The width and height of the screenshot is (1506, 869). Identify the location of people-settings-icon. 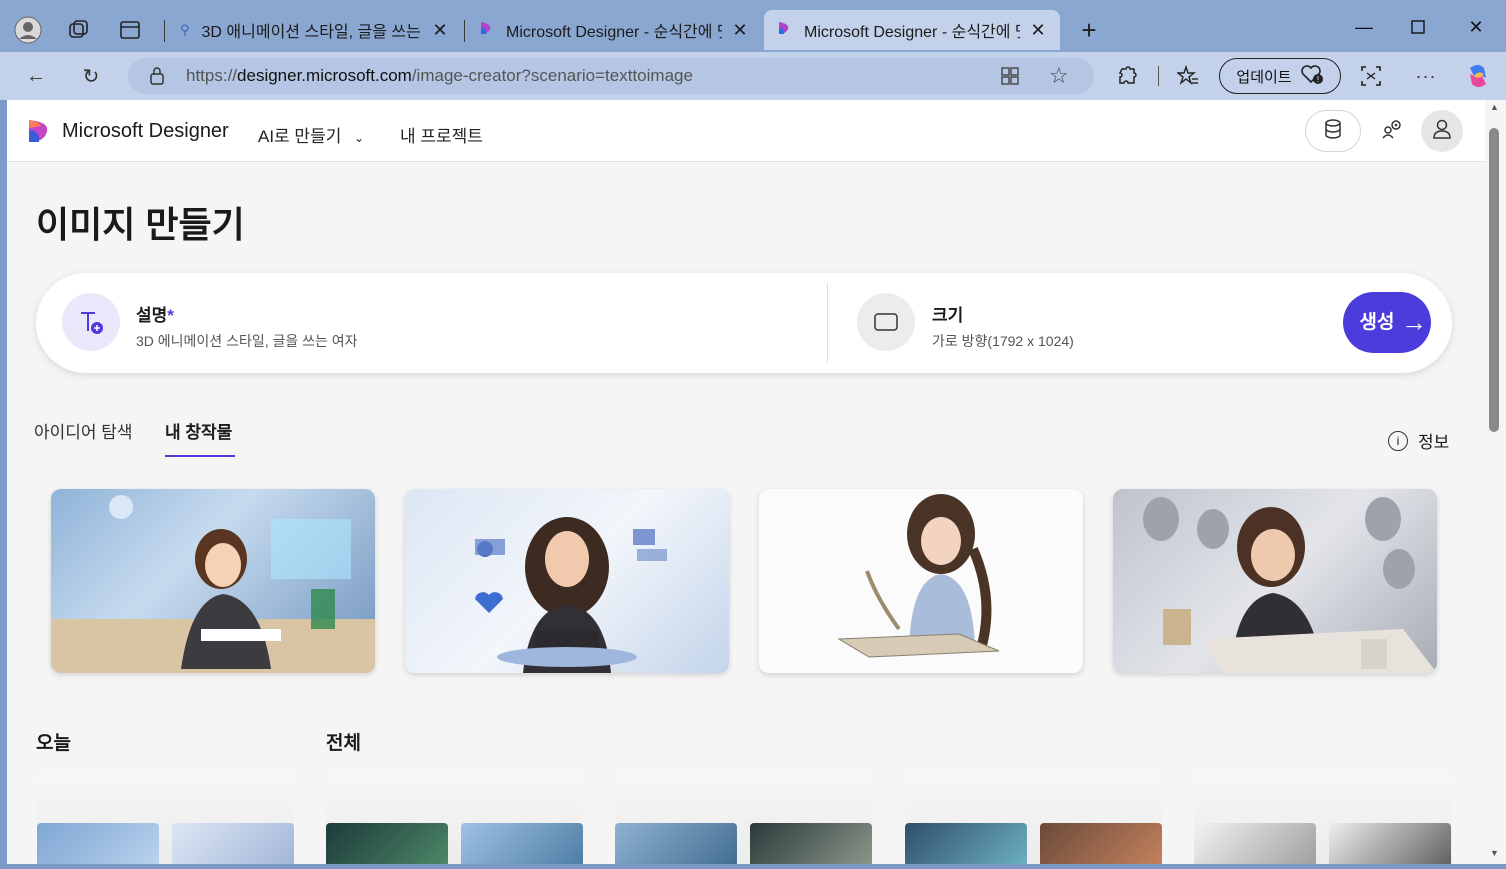
(1392, 131).